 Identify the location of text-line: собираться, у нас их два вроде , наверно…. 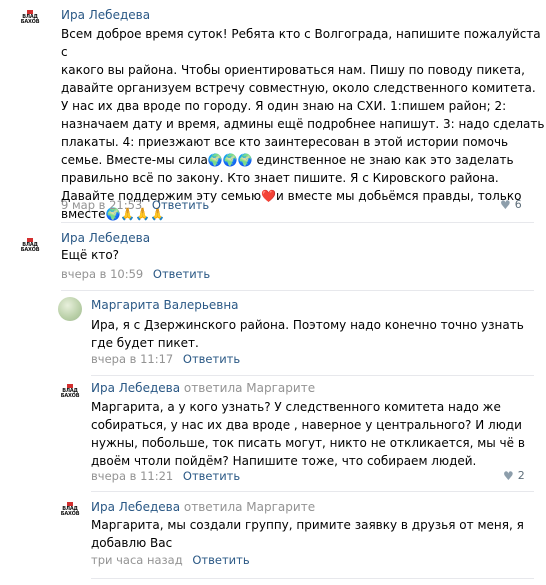
(306, 425).